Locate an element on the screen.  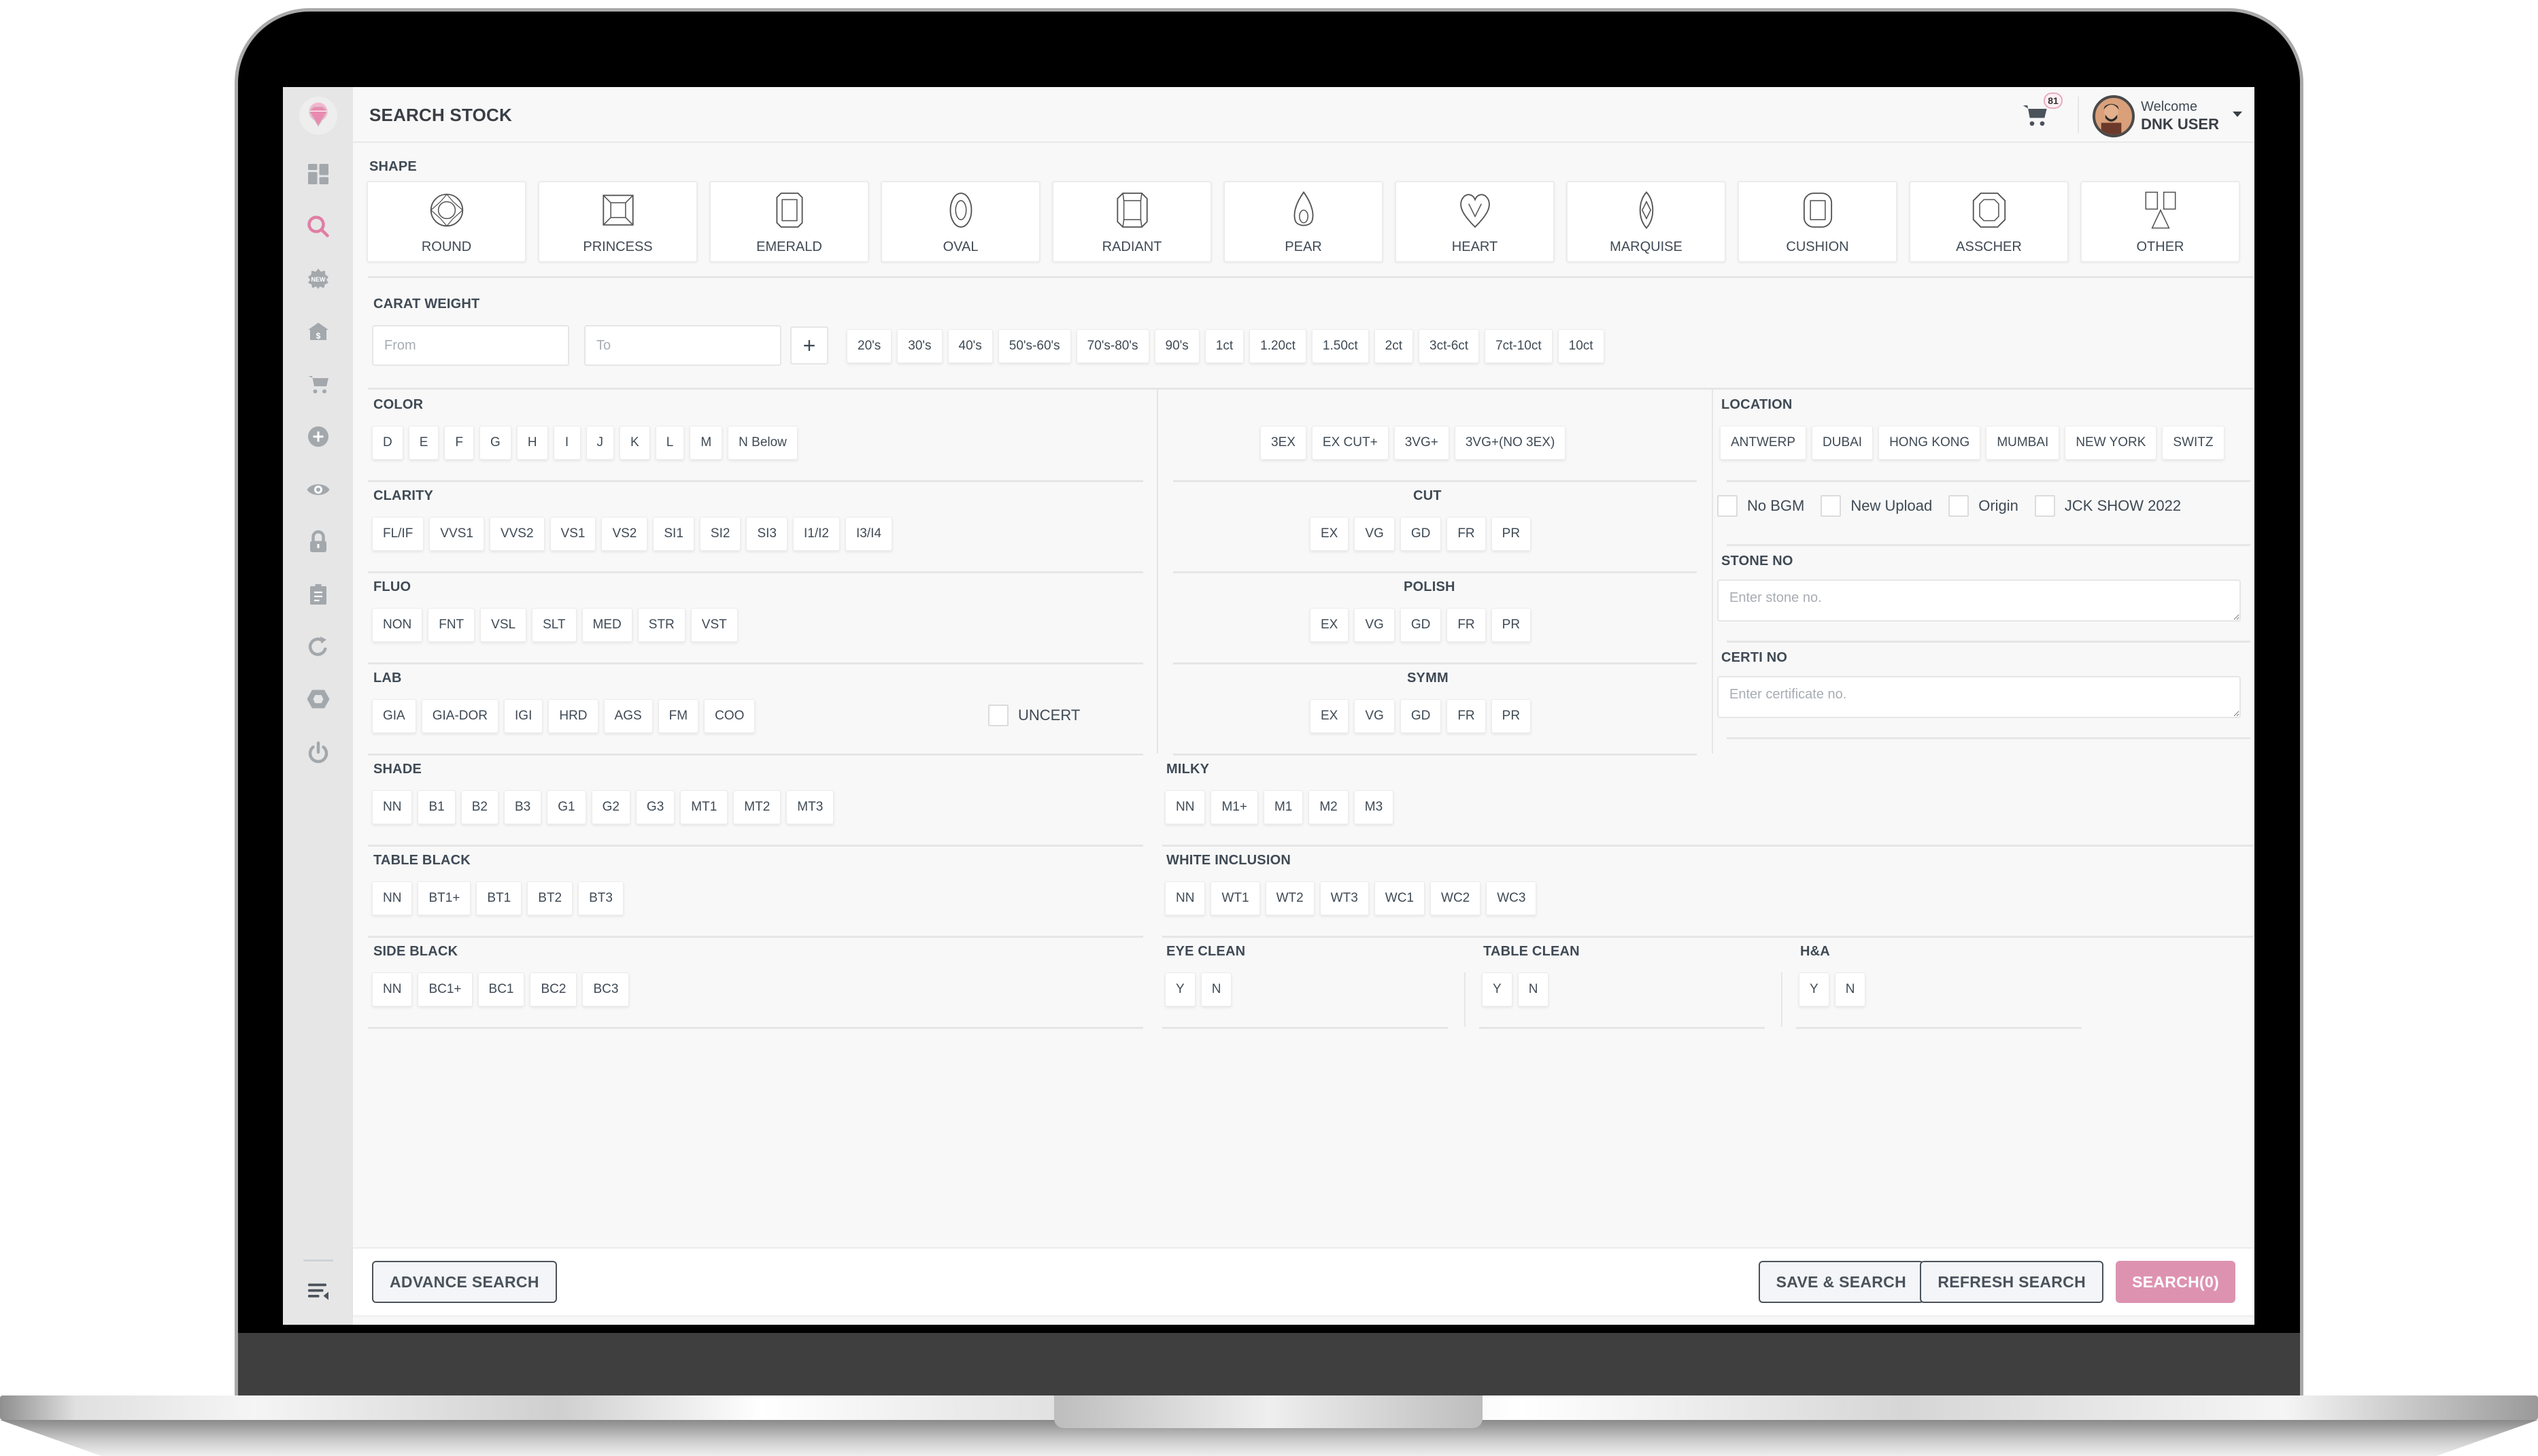
color-chip: D is located at coordinates (387, 443).